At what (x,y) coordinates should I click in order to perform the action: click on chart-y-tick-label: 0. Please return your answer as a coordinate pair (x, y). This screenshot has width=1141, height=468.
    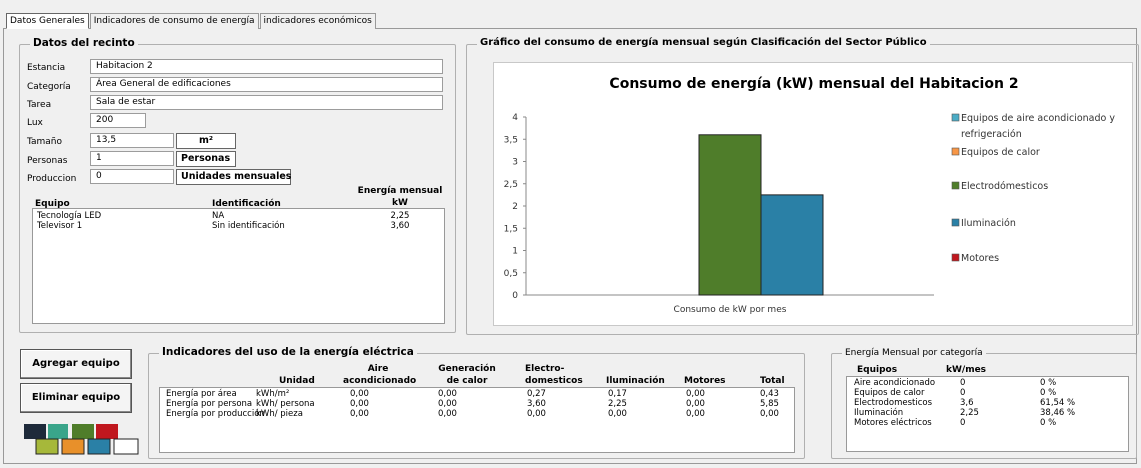
    Looking at the image, I should click on (515, 296).